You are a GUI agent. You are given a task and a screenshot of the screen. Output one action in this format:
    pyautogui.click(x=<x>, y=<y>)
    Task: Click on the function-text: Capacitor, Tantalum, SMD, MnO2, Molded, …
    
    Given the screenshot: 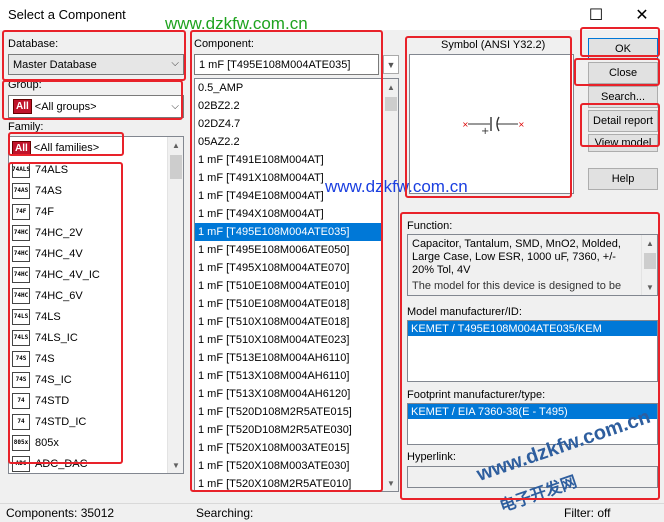 What is the action you would take?
    pyautogui.click(x=516, y=257)
    